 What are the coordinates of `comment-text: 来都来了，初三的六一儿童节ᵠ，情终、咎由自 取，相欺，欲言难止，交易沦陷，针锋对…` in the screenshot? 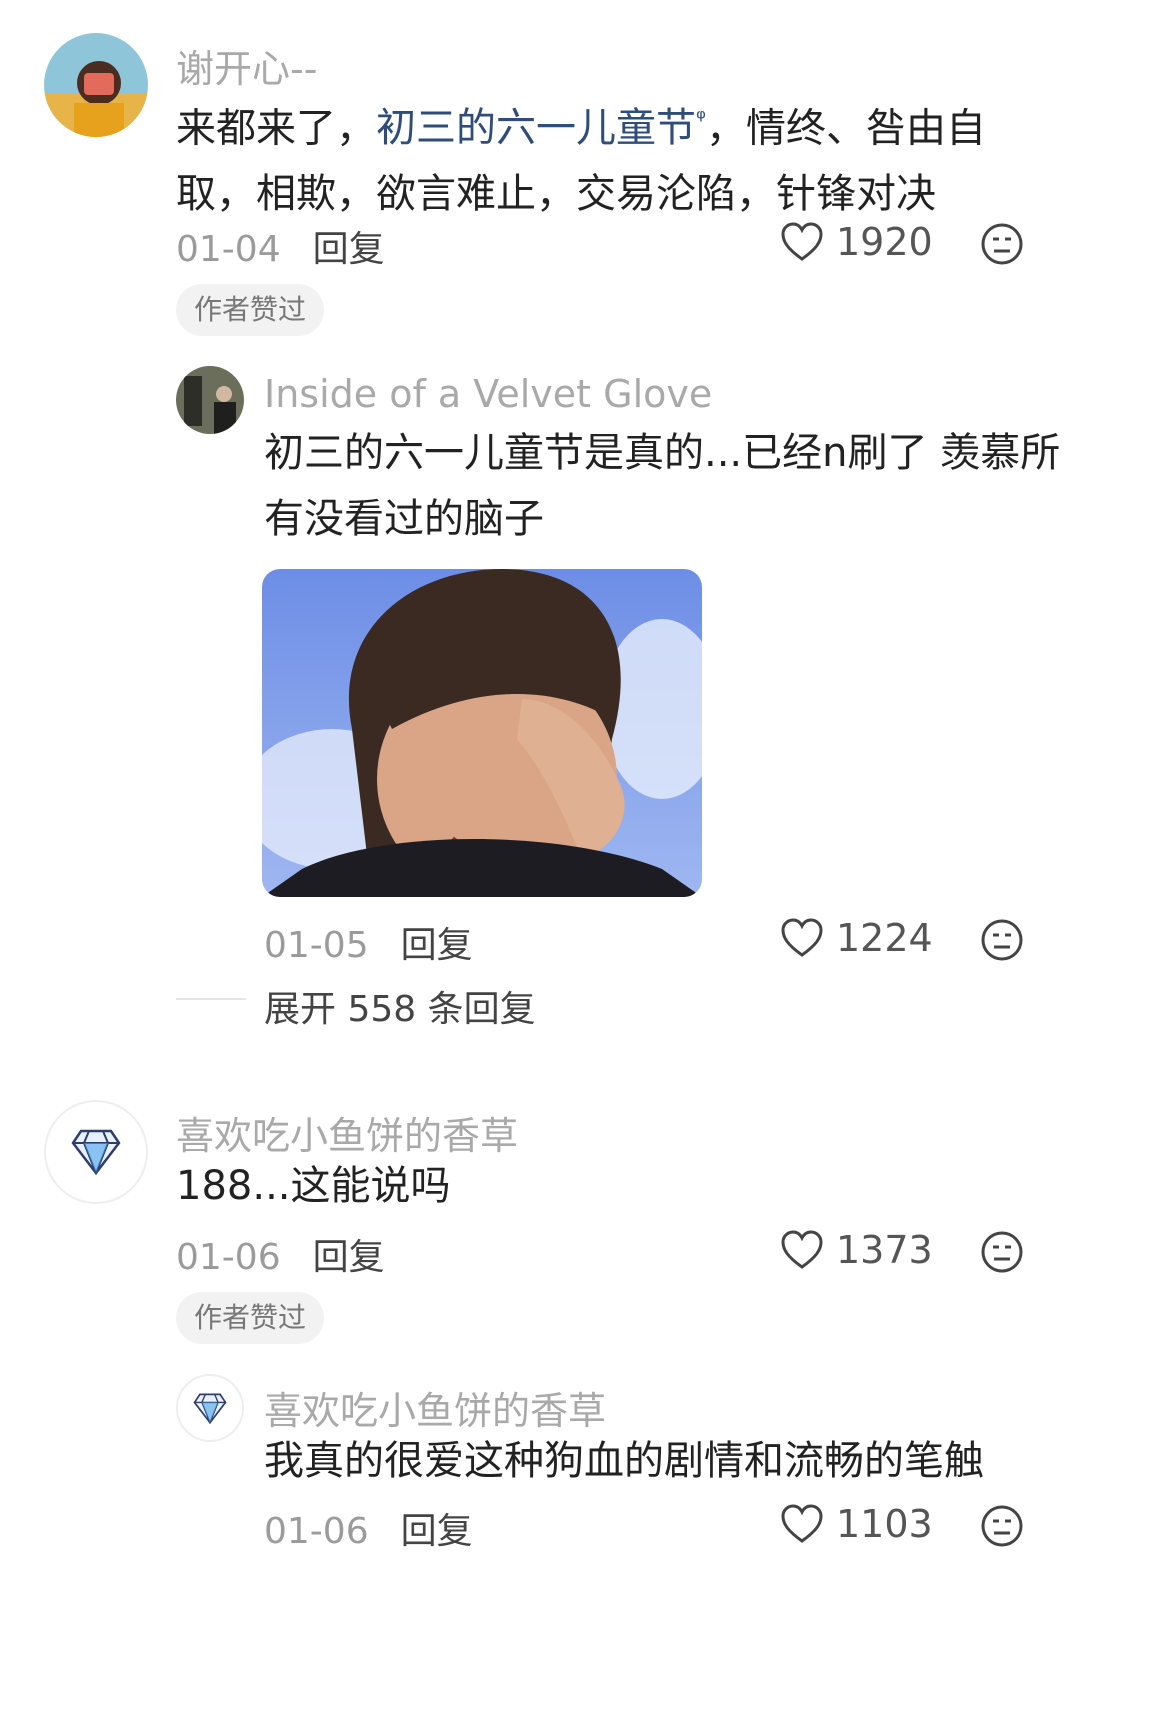 It's located at (651, 156).